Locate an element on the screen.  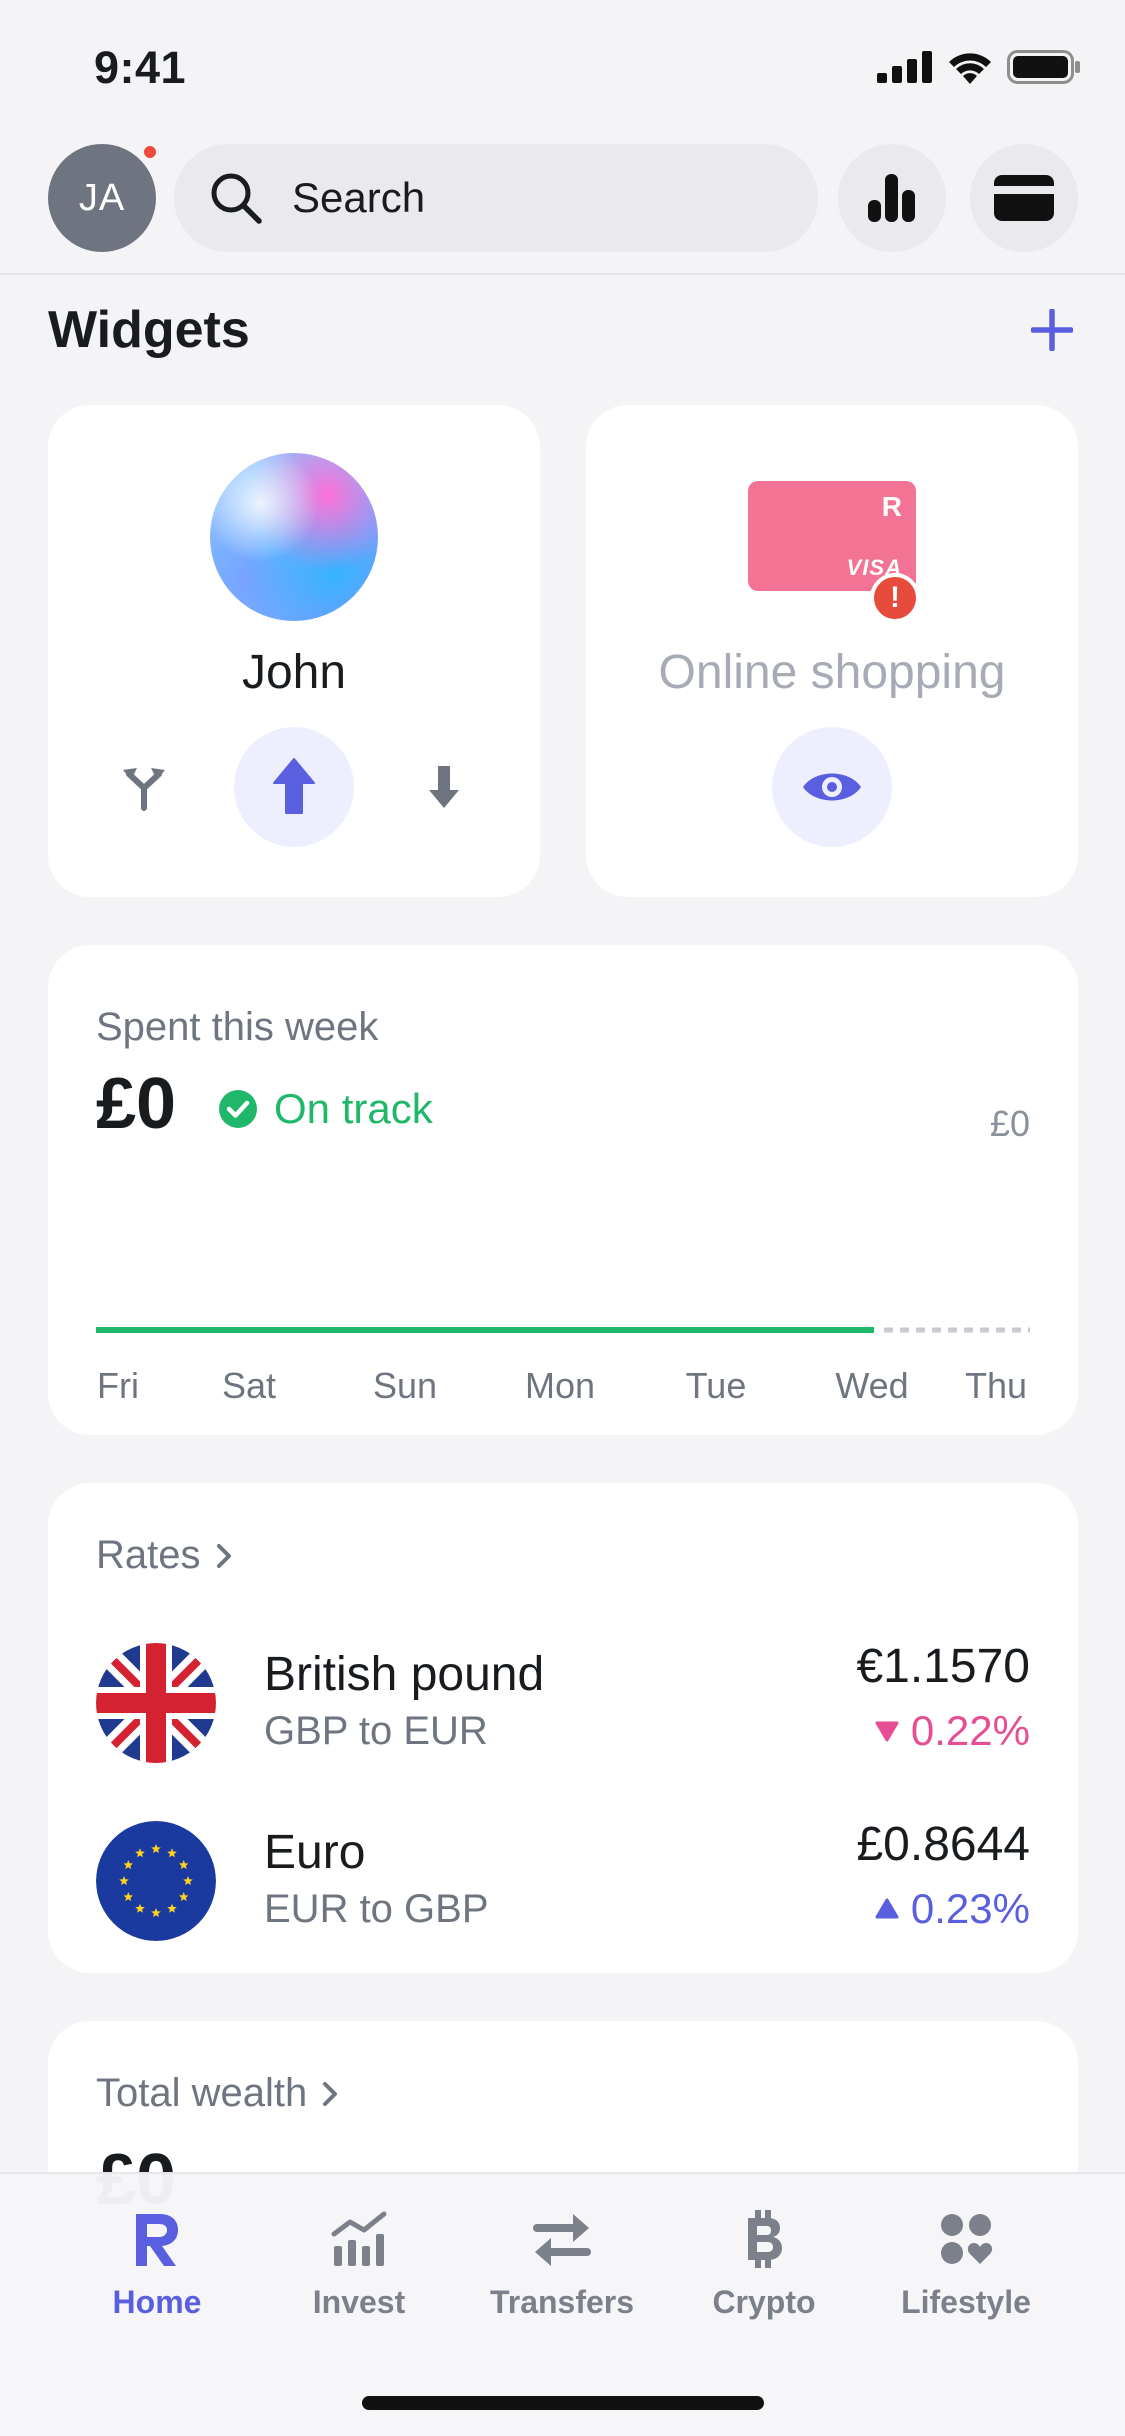
day-label: Thu is located at coordinates (996, 1385).